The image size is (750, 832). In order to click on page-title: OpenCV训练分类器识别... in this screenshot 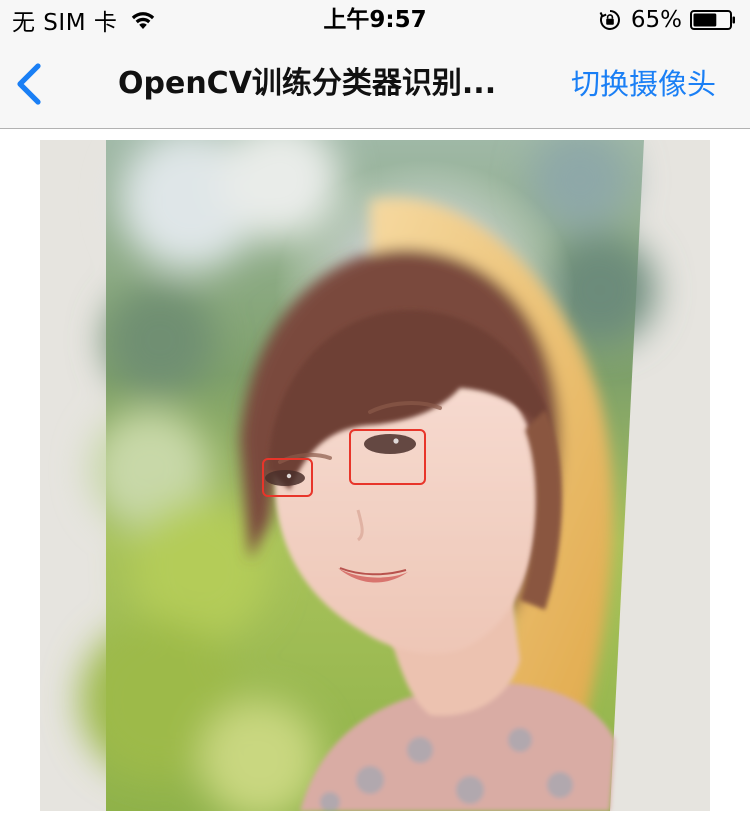, I will do `click(307, 83)`.